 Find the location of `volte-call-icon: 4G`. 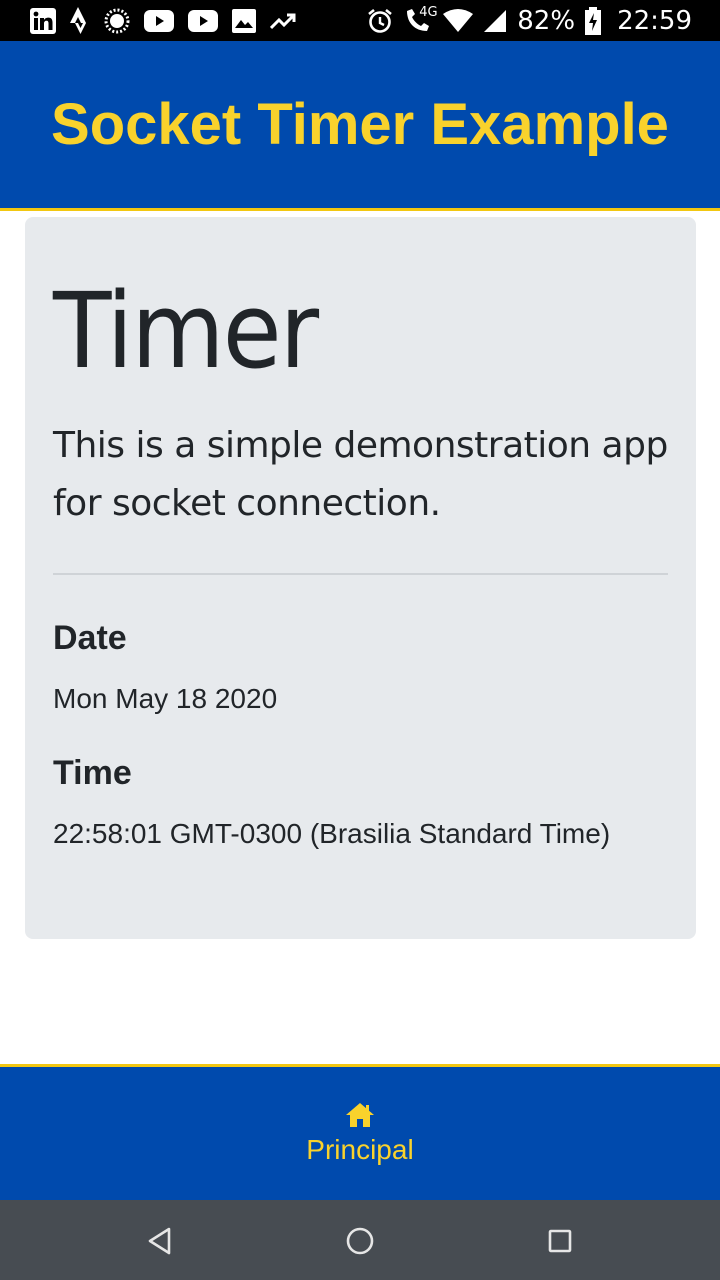

volte-call-icon: 4G is located at coordinates (420, 20).